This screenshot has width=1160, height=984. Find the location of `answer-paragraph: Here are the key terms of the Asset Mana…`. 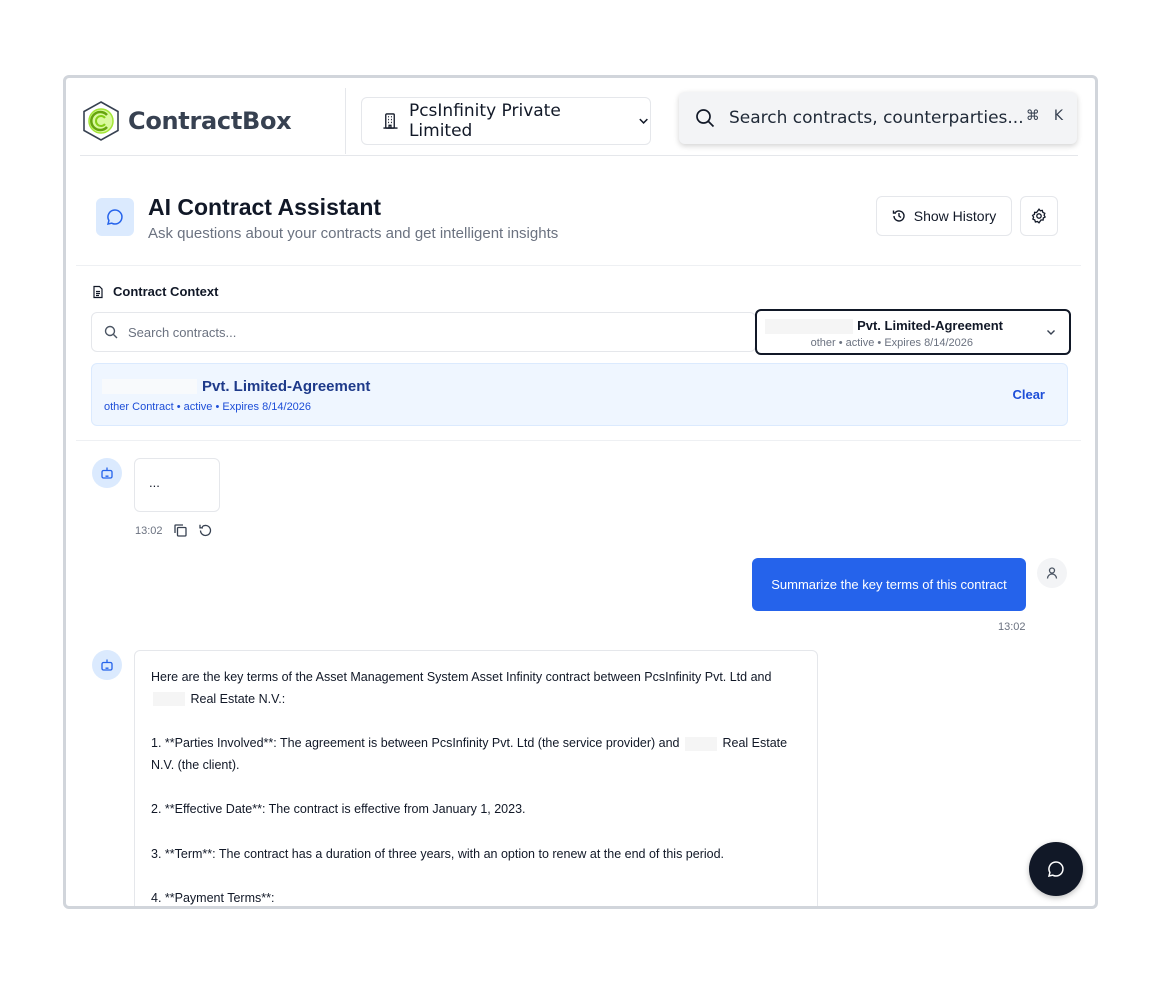

answer-paragraph: Here are the key terms of the Asset Mana… is located at coordinates (461, 688).